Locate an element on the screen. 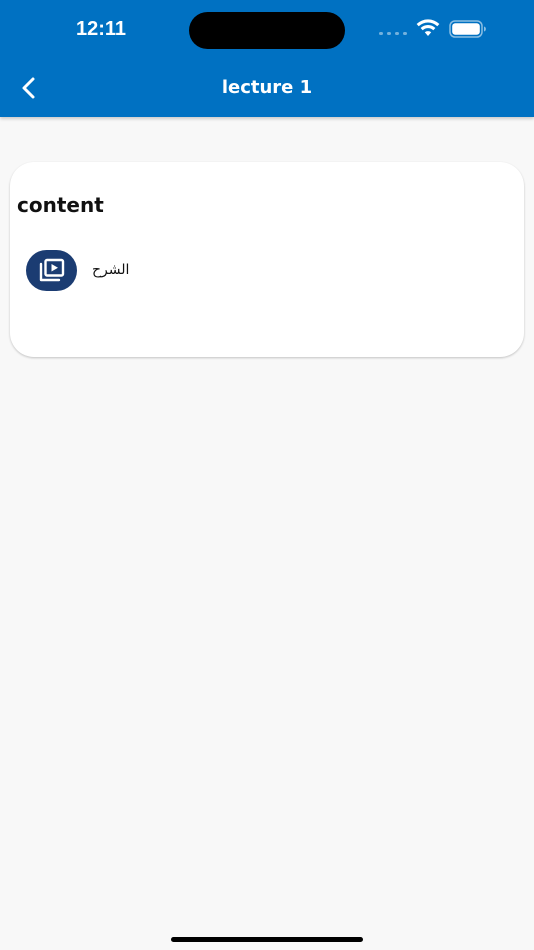 The width and height of the screenshot is (534, 950). back-button is located at coordinates (29, 88).